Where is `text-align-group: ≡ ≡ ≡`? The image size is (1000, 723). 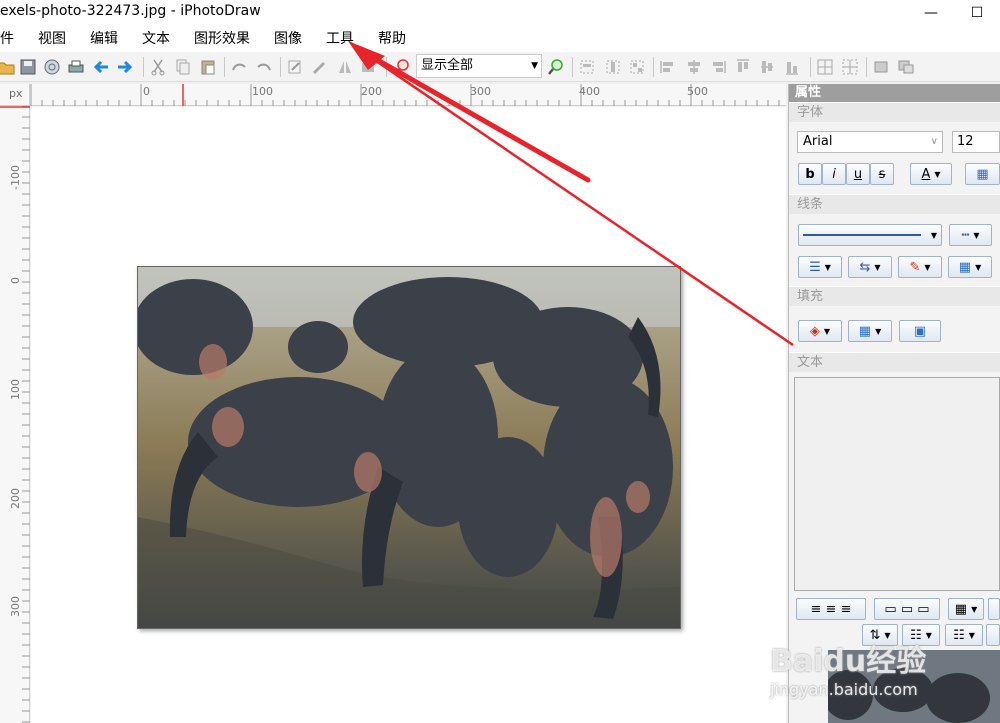 text-align-group: ≡ ≡ ≡ is located at coordinates (831, 609).